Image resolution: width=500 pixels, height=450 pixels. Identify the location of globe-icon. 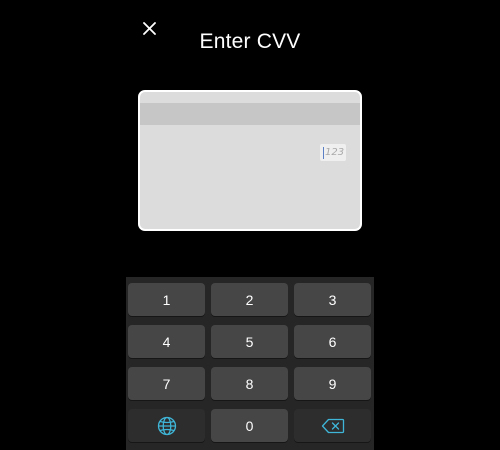
(166, 425).